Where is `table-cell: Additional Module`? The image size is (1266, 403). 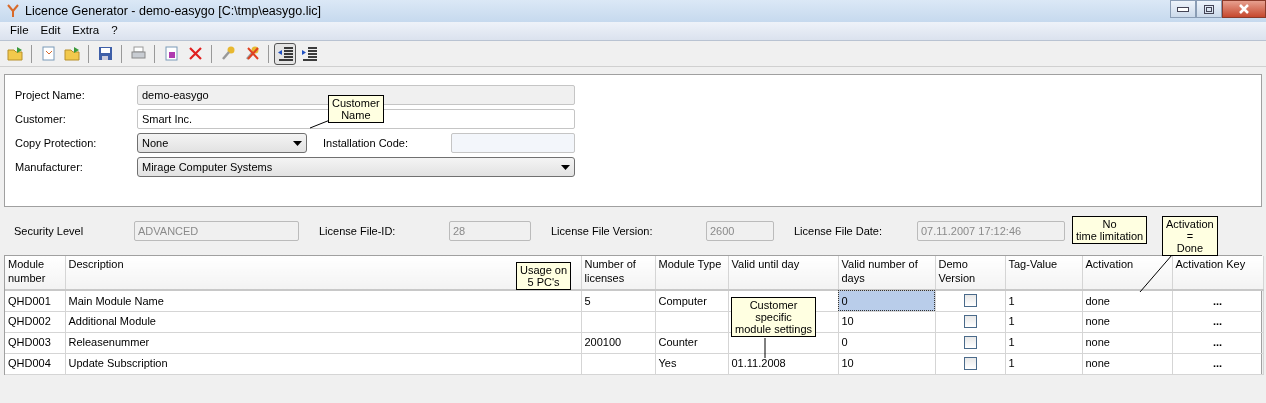
table-cell: Additional Module is located at coordinates (323, 321).